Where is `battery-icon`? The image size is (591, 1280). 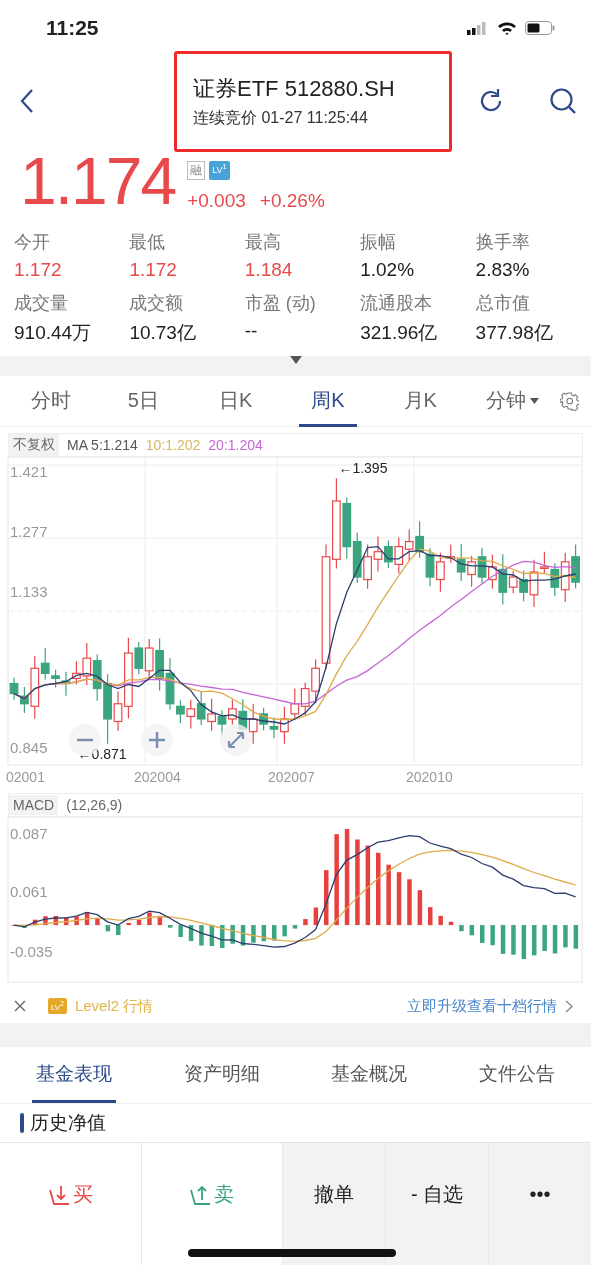
battery-icon is located at coordinates (540, 28).